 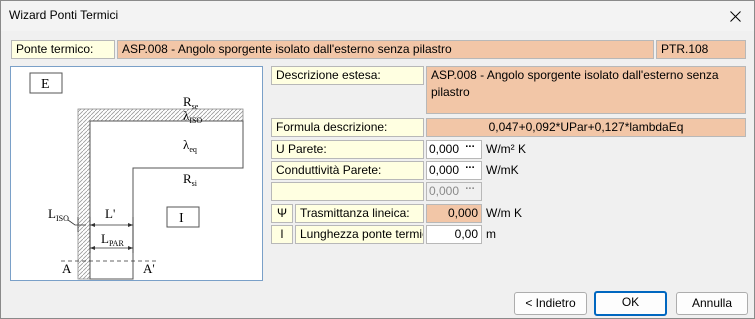 What do you see at coordinates (149, 268) in the screenshot?
I see `label-aprime: A'` at bounding box center [149, 268].